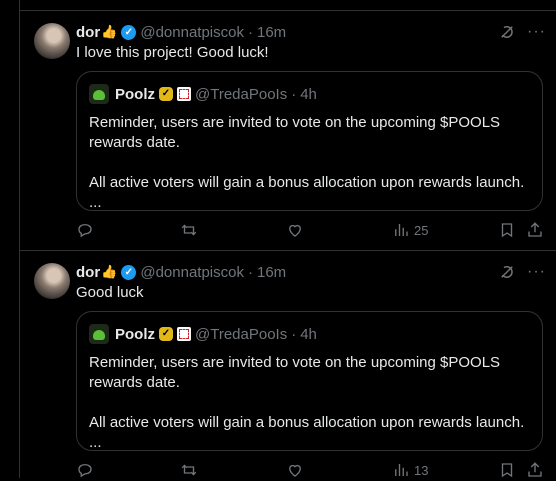 This screenshot has height=481, width=556. What do you see at coordinates (421, 230) in the screenshot?
I see `views-count: 25` at bounding box center [421, 230].